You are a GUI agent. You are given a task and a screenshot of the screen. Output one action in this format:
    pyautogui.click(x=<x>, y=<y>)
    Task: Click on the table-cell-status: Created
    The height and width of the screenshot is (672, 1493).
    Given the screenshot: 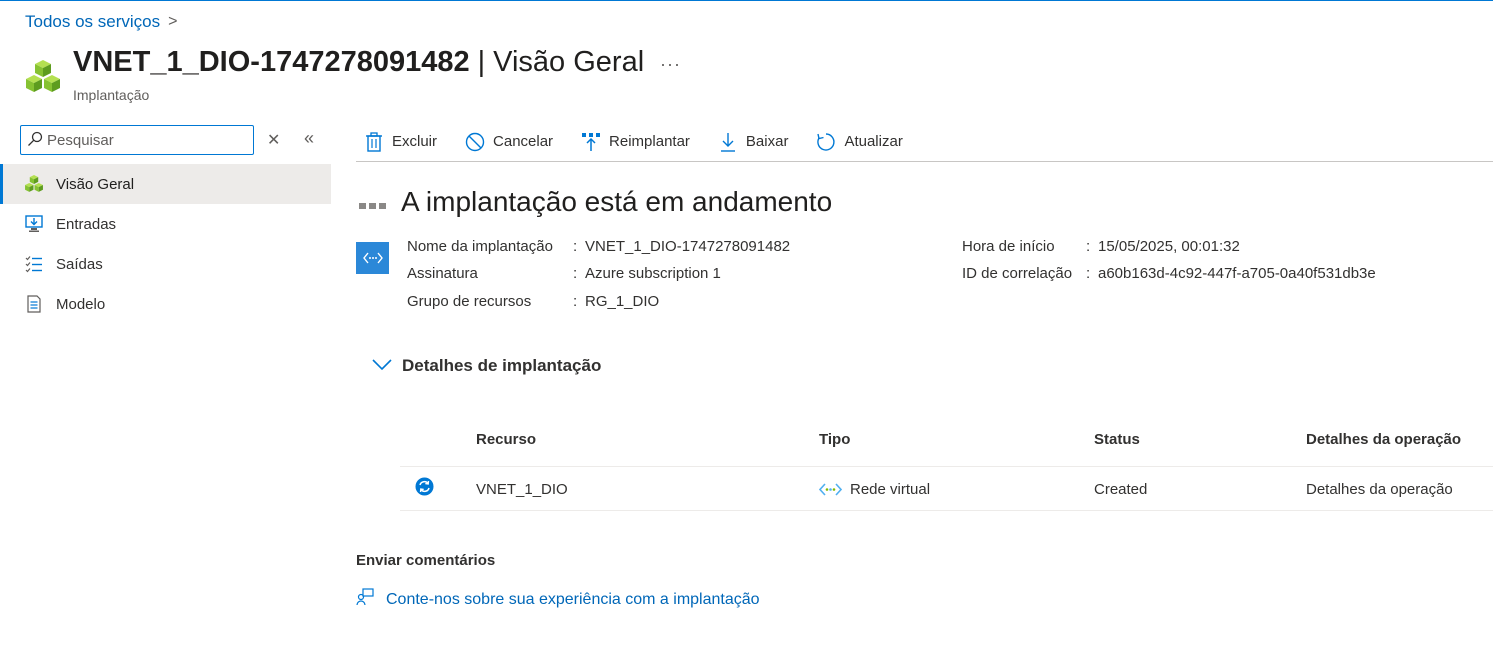 What is the action you would take?
    pyautogui.click(x=1121, y=489)
    